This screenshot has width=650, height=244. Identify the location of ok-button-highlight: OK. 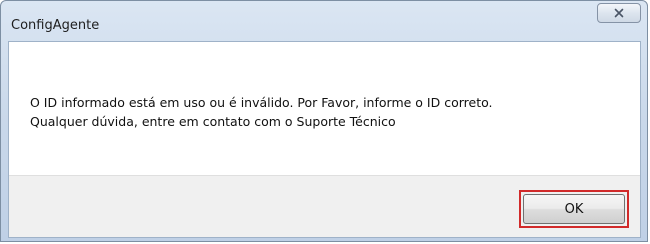
(574, 209).